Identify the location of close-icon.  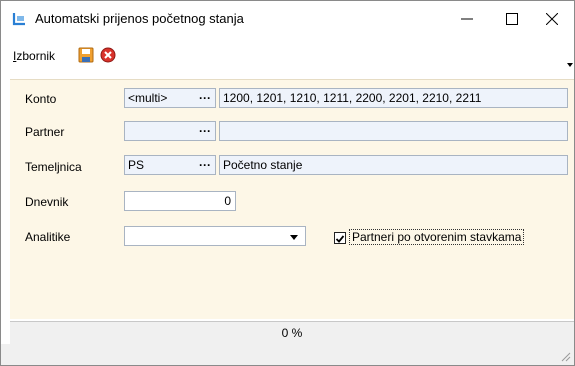
(552, 19).